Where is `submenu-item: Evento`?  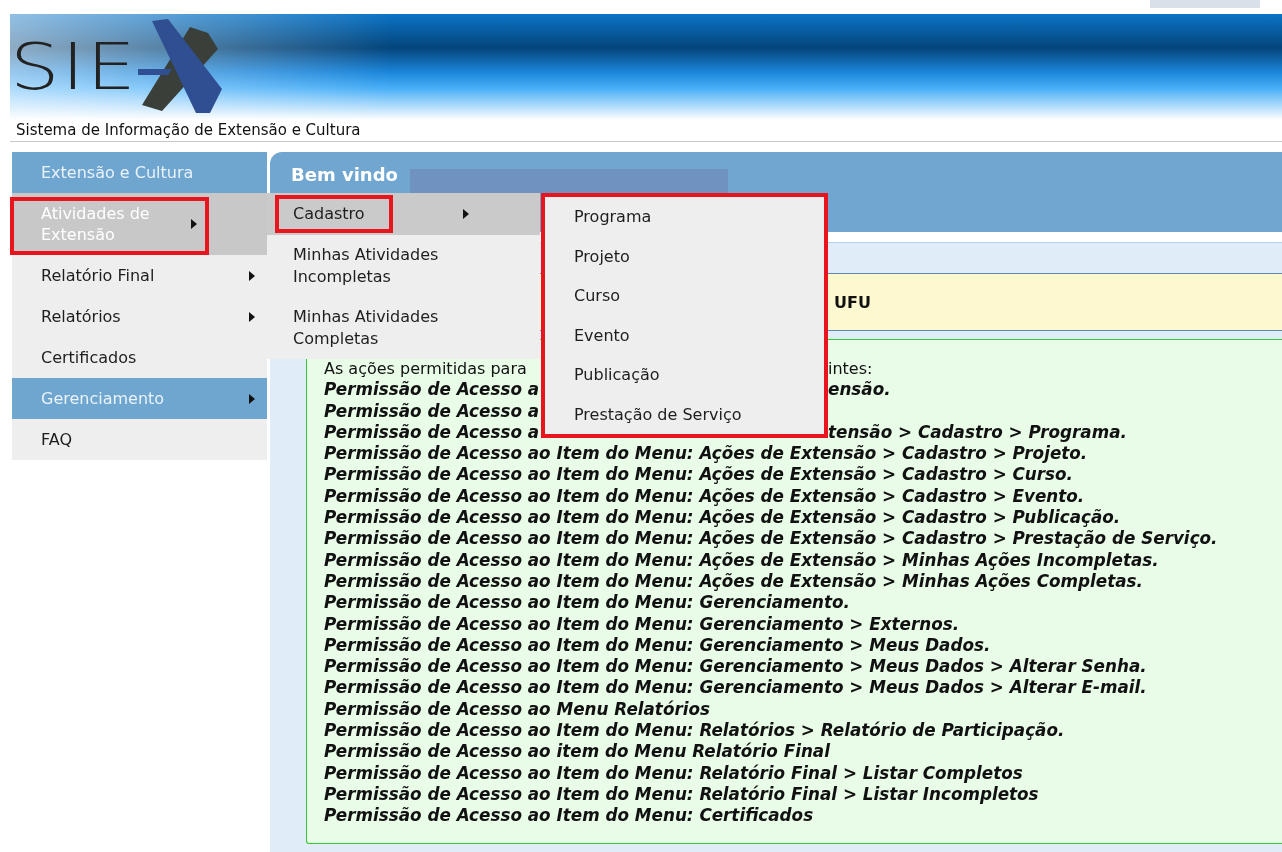 submenu-item: Evento is located at coordinates (684, 335).